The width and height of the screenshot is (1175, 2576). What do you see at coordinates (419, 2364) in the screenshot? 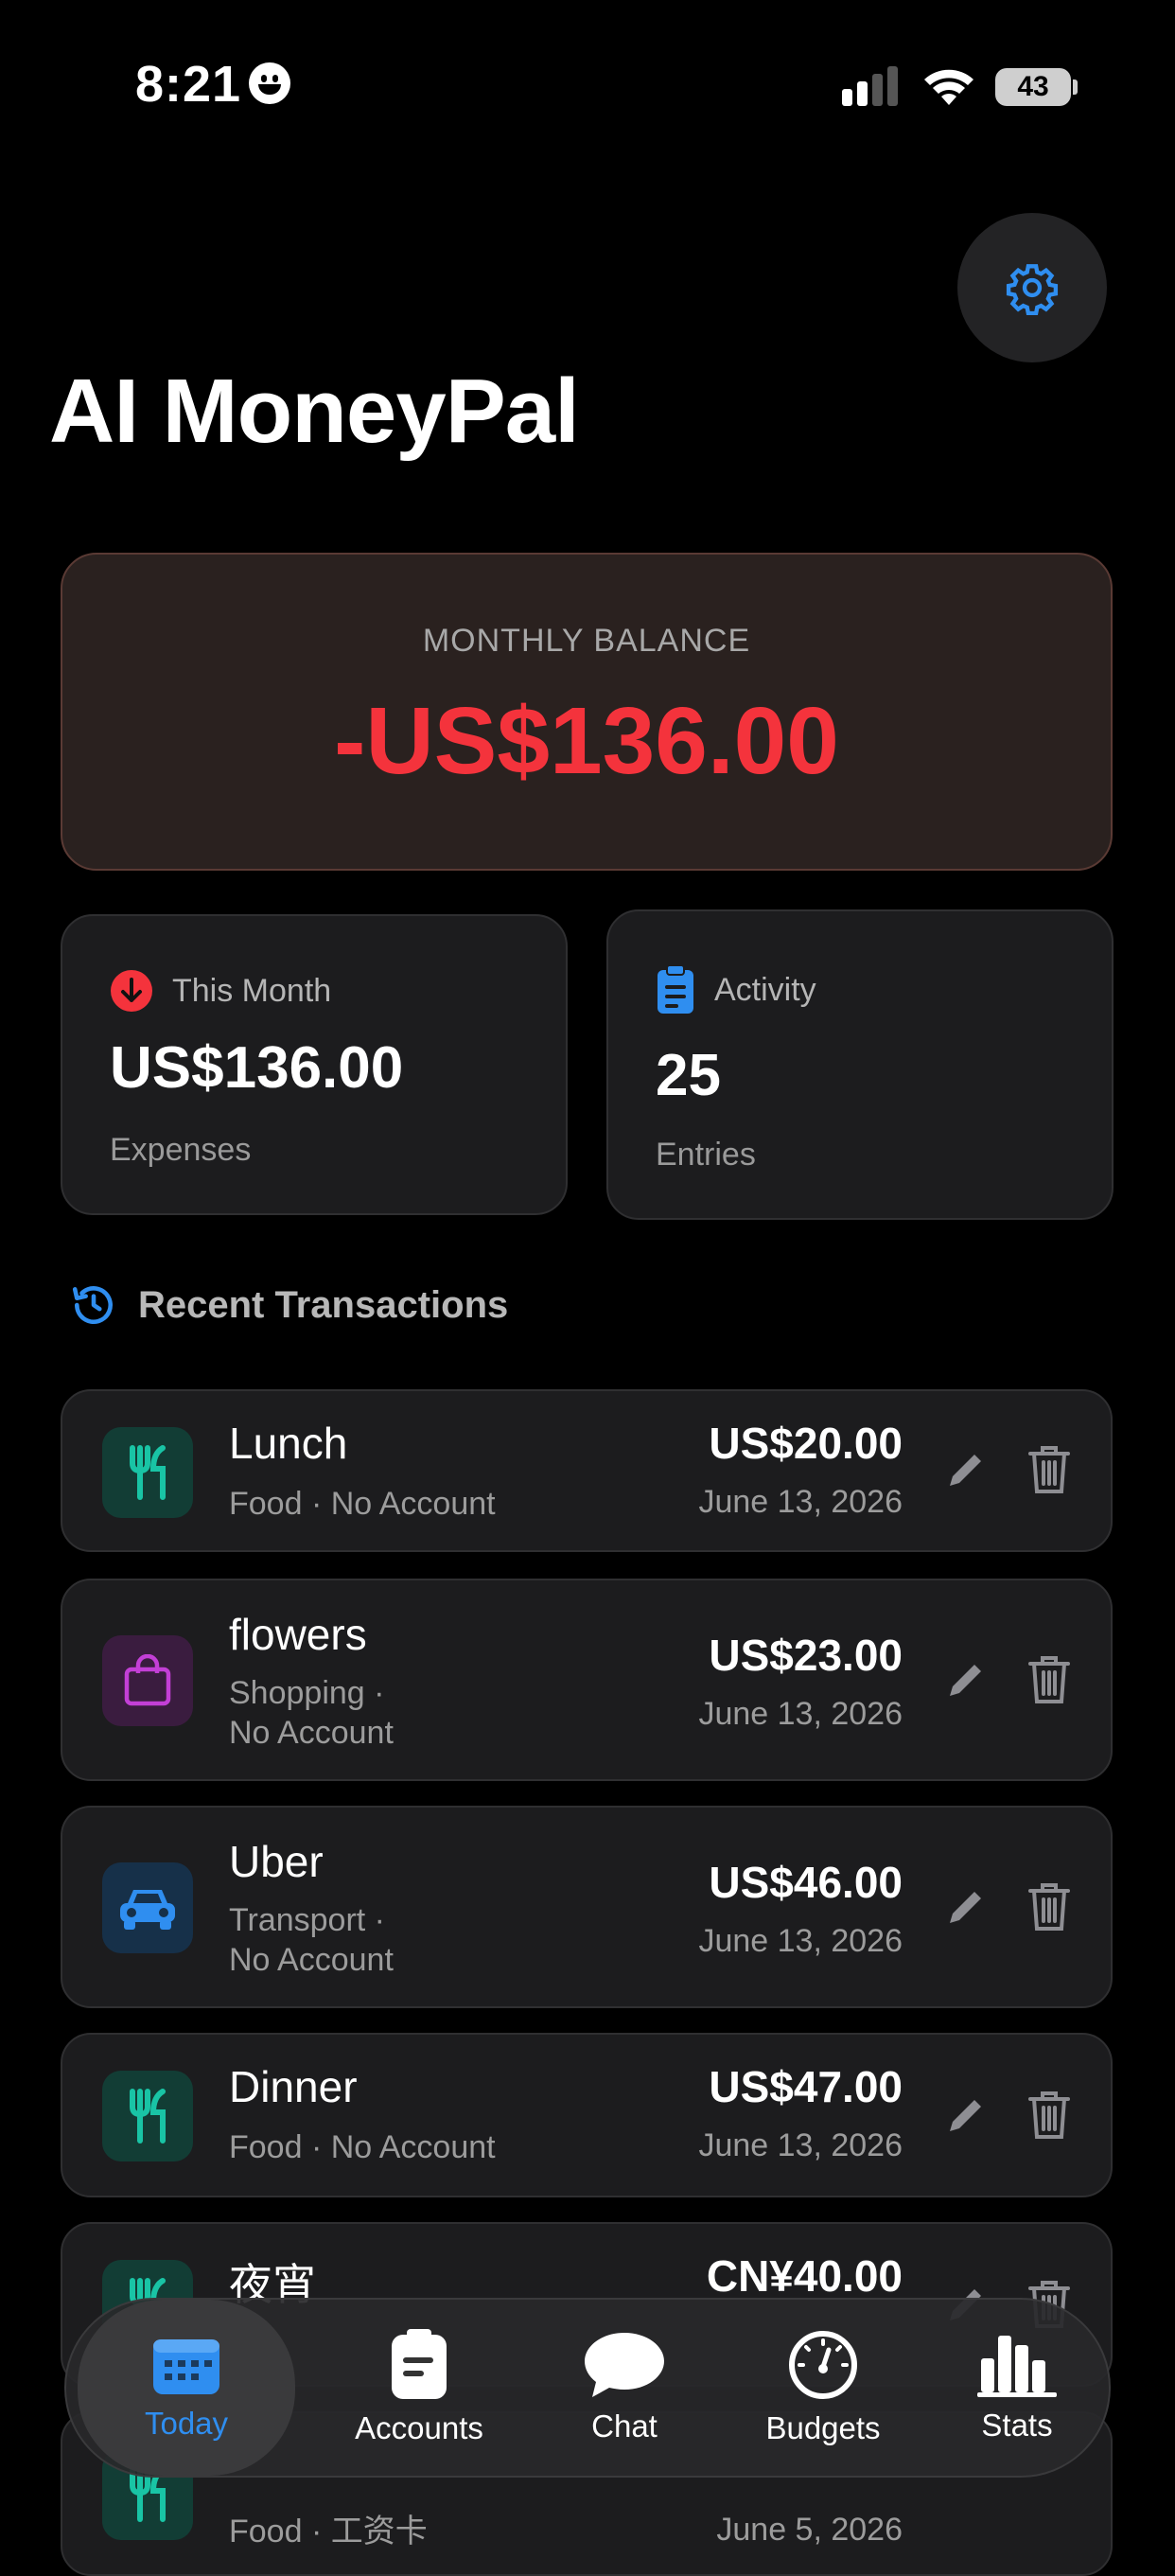
I see `document-icon` at bounding box center [419, 2364].